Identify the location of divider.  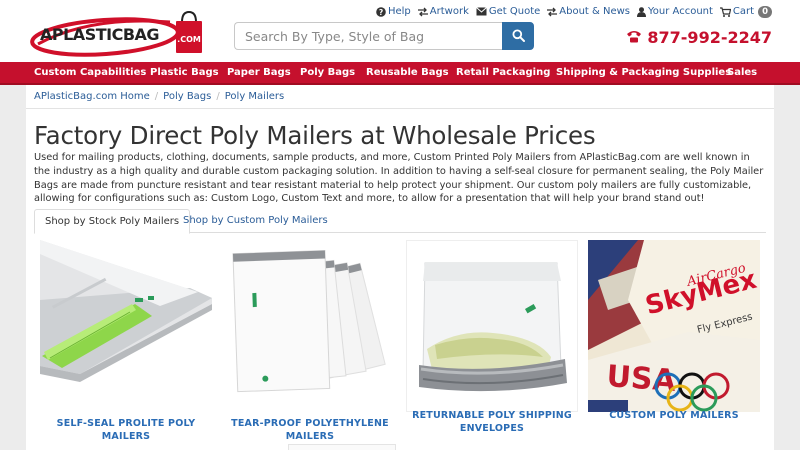
(400, 108).